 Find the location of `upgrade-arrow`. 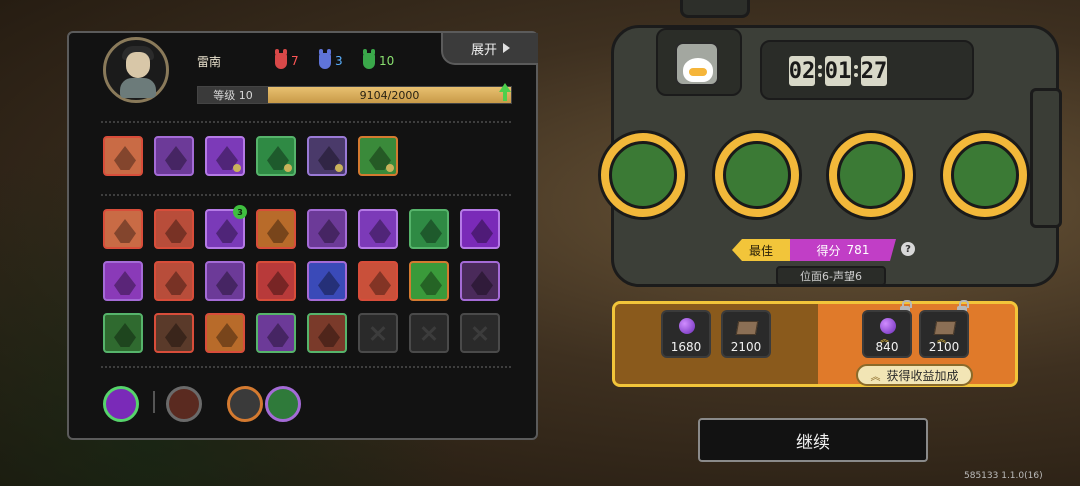

upgrade-arrow is located at coordinates (429, 229).